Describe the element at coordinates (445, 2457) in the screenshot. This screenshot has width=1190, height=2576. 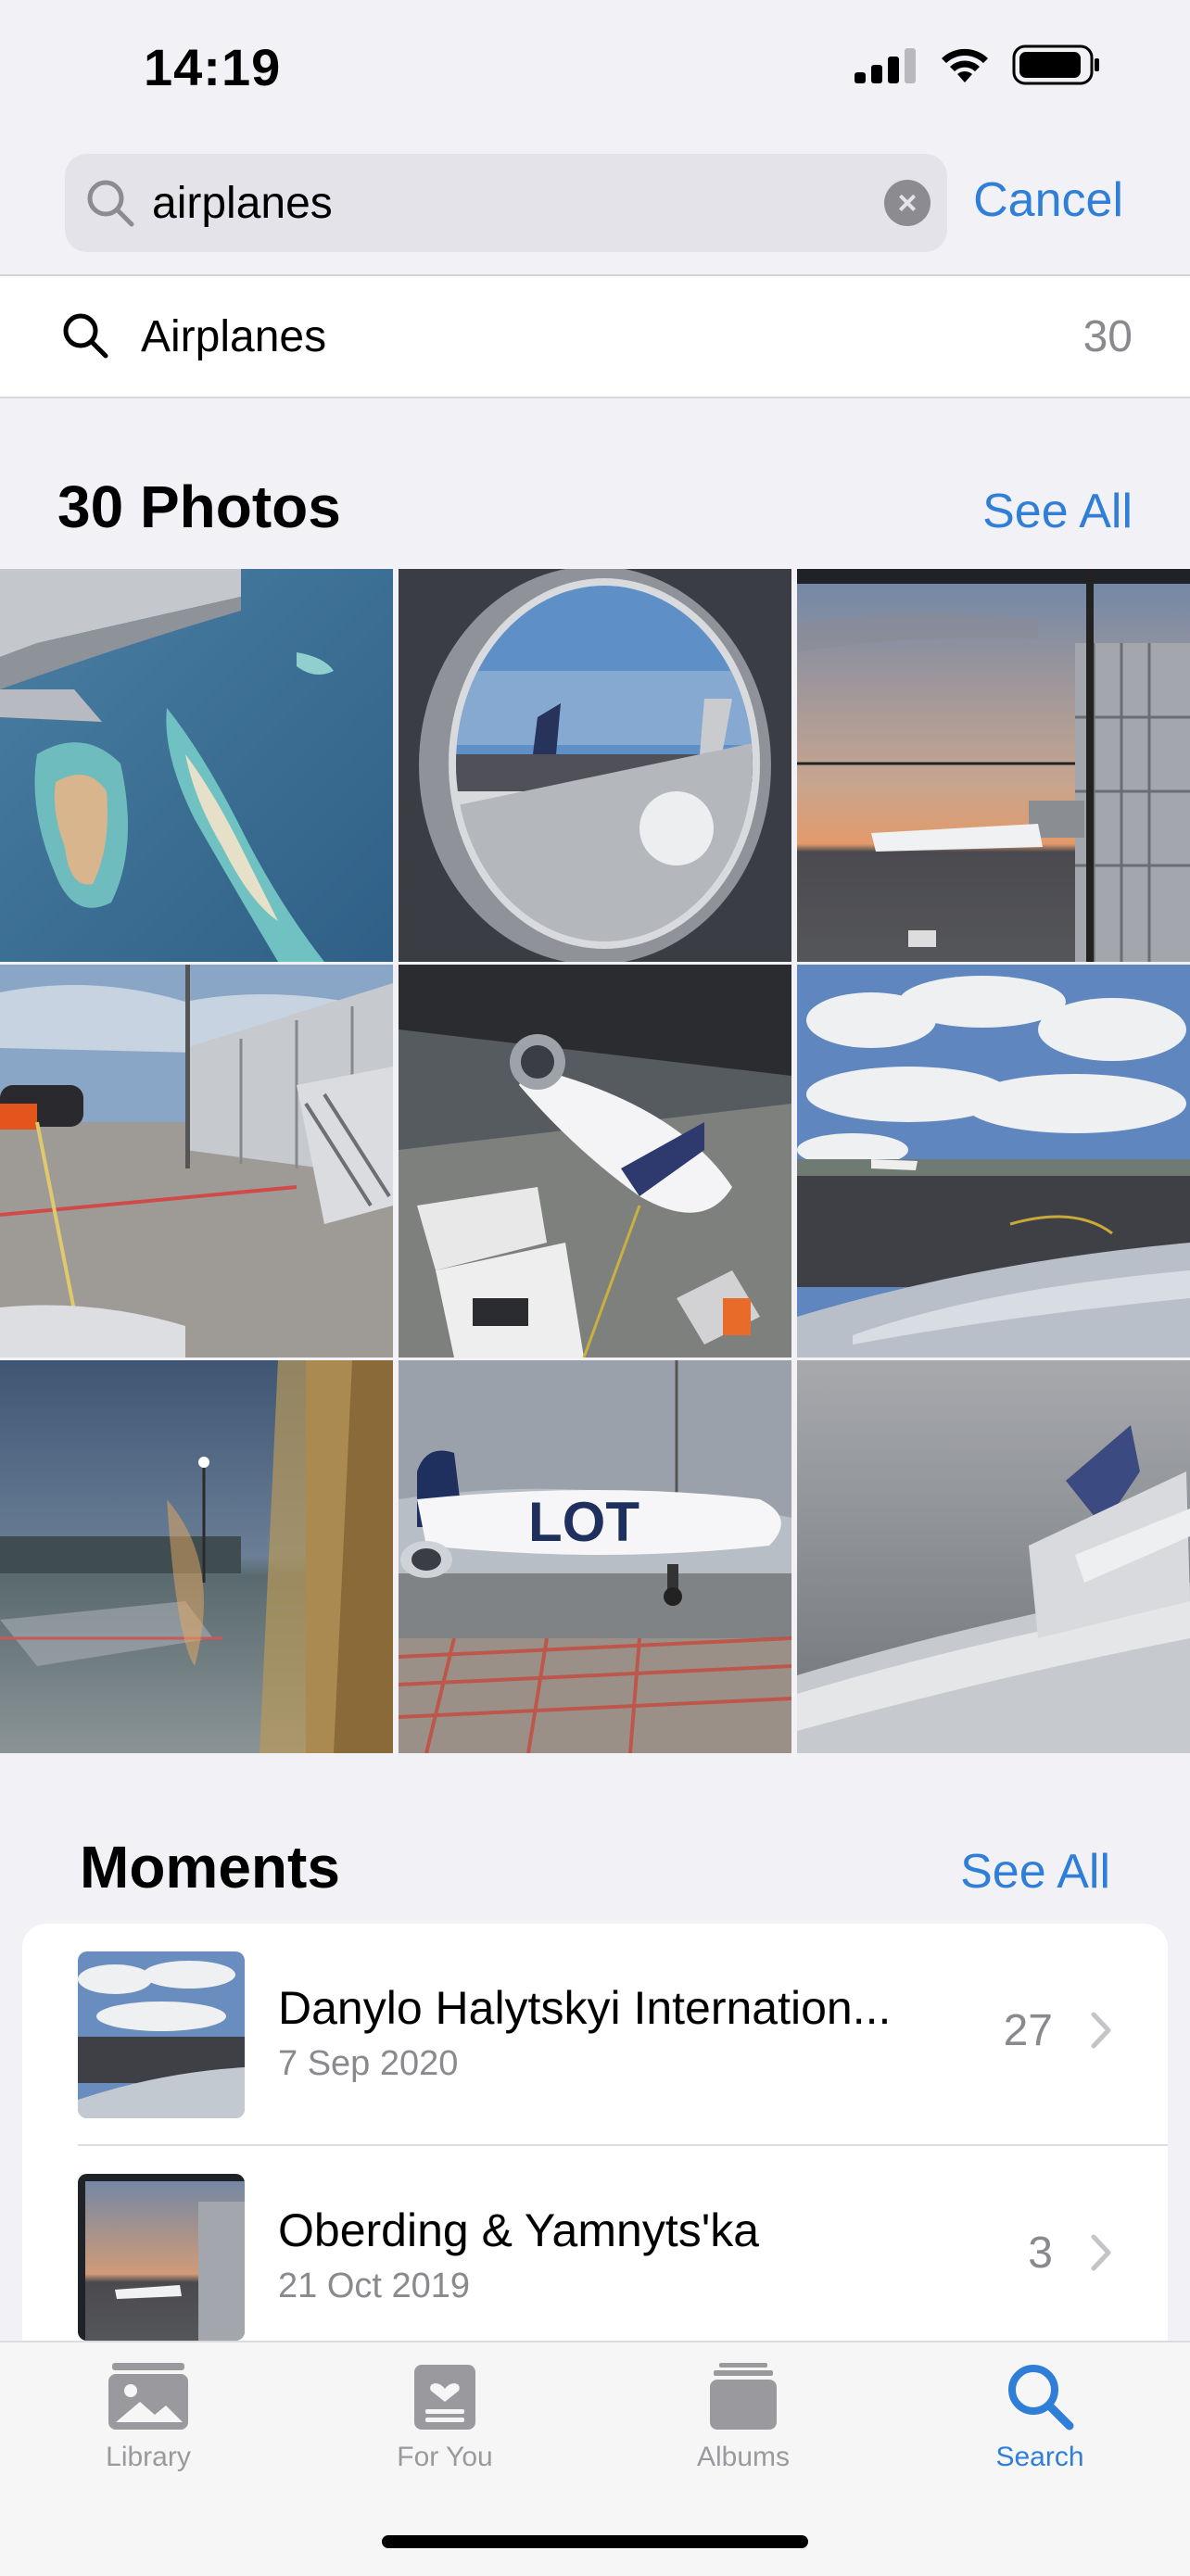
I see `tab-label: For You` at that location.